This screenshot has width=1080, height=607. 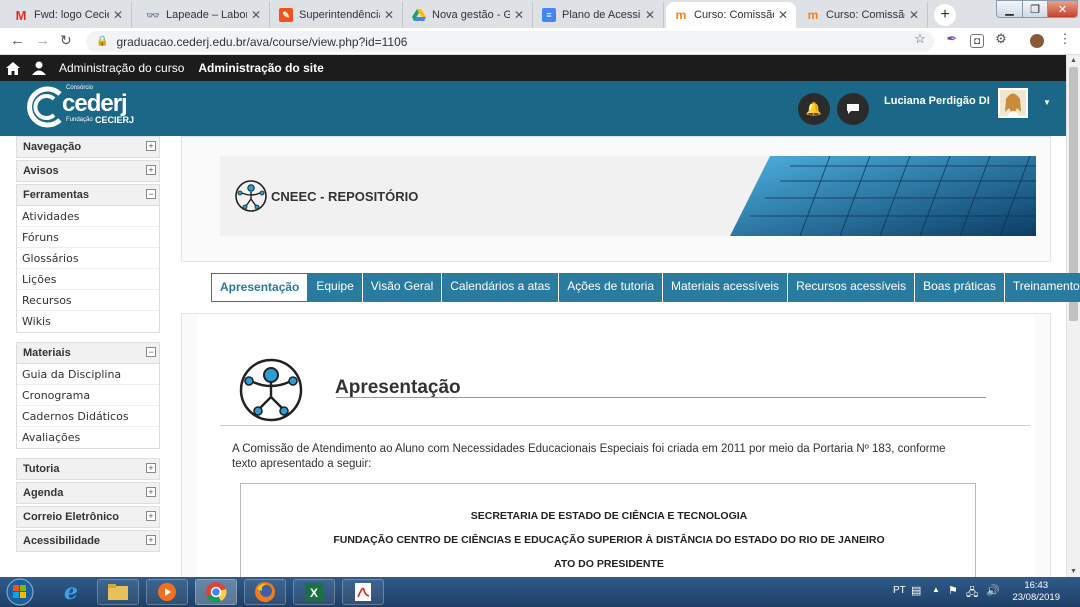 I want to click on bookmark-star-icon: ☆, so click(x=920, y=39).